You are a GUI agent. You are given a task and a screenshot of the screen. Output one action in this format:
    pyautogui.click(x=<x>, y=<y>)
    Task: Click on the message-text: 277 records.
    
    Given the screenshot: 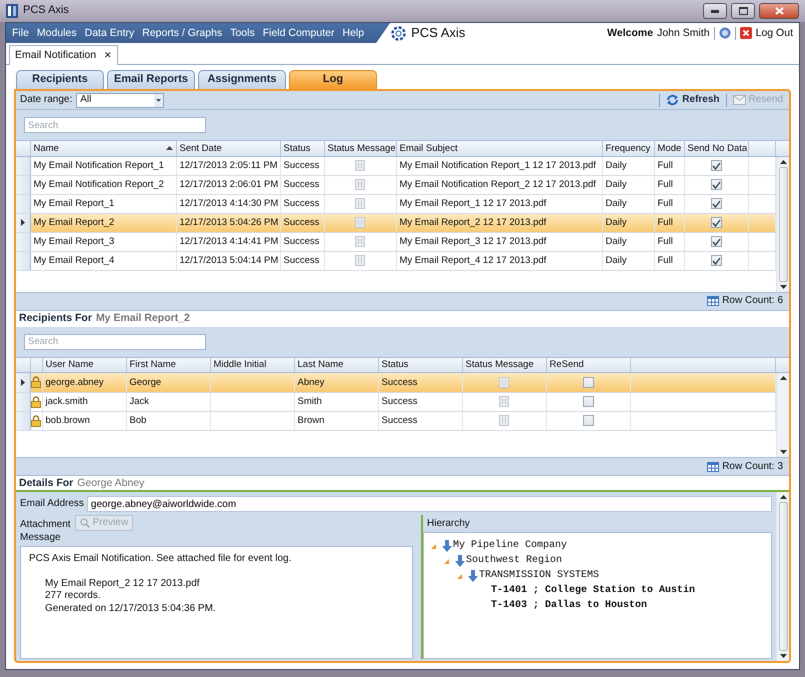 What is the action you would take?
    pyautogui.click(x=73, y=596)
    